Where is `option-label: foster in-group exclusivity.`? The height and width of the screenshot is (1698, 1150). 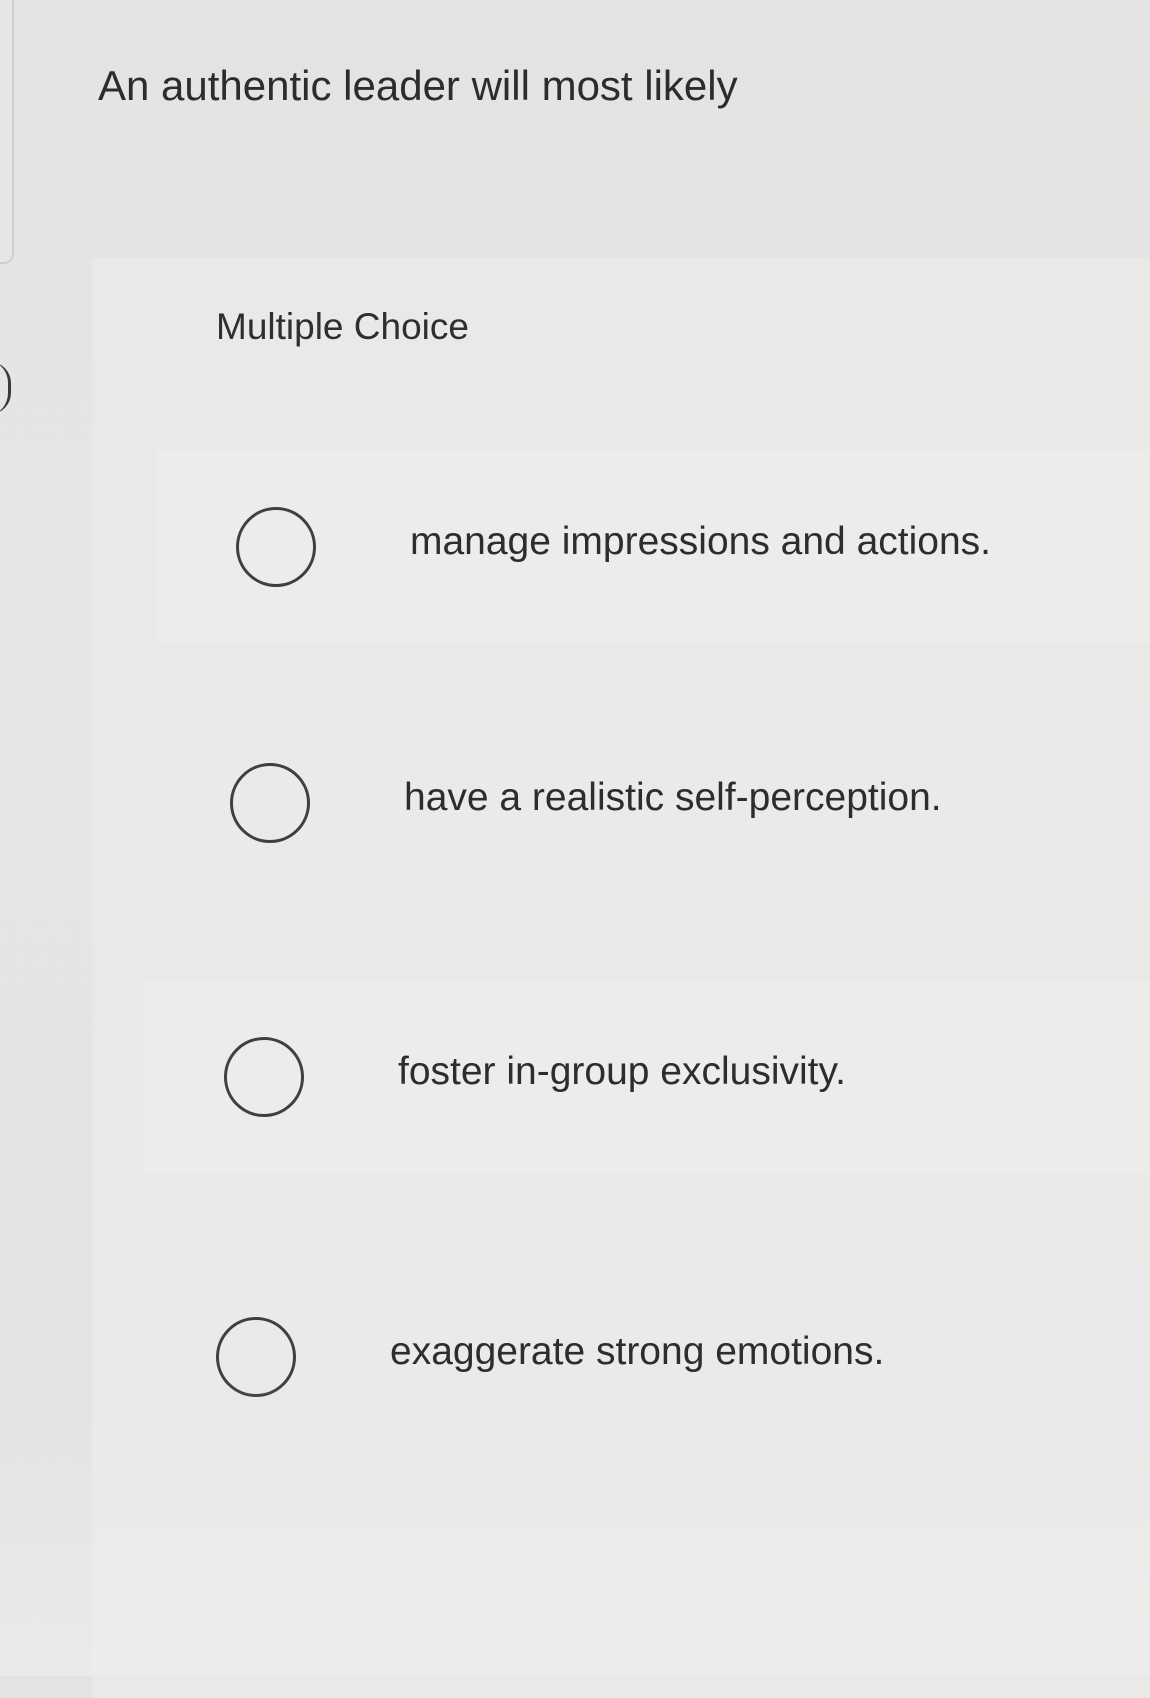 option-label: foster in-group exclusivity. is located at coordinates (622, 1072).